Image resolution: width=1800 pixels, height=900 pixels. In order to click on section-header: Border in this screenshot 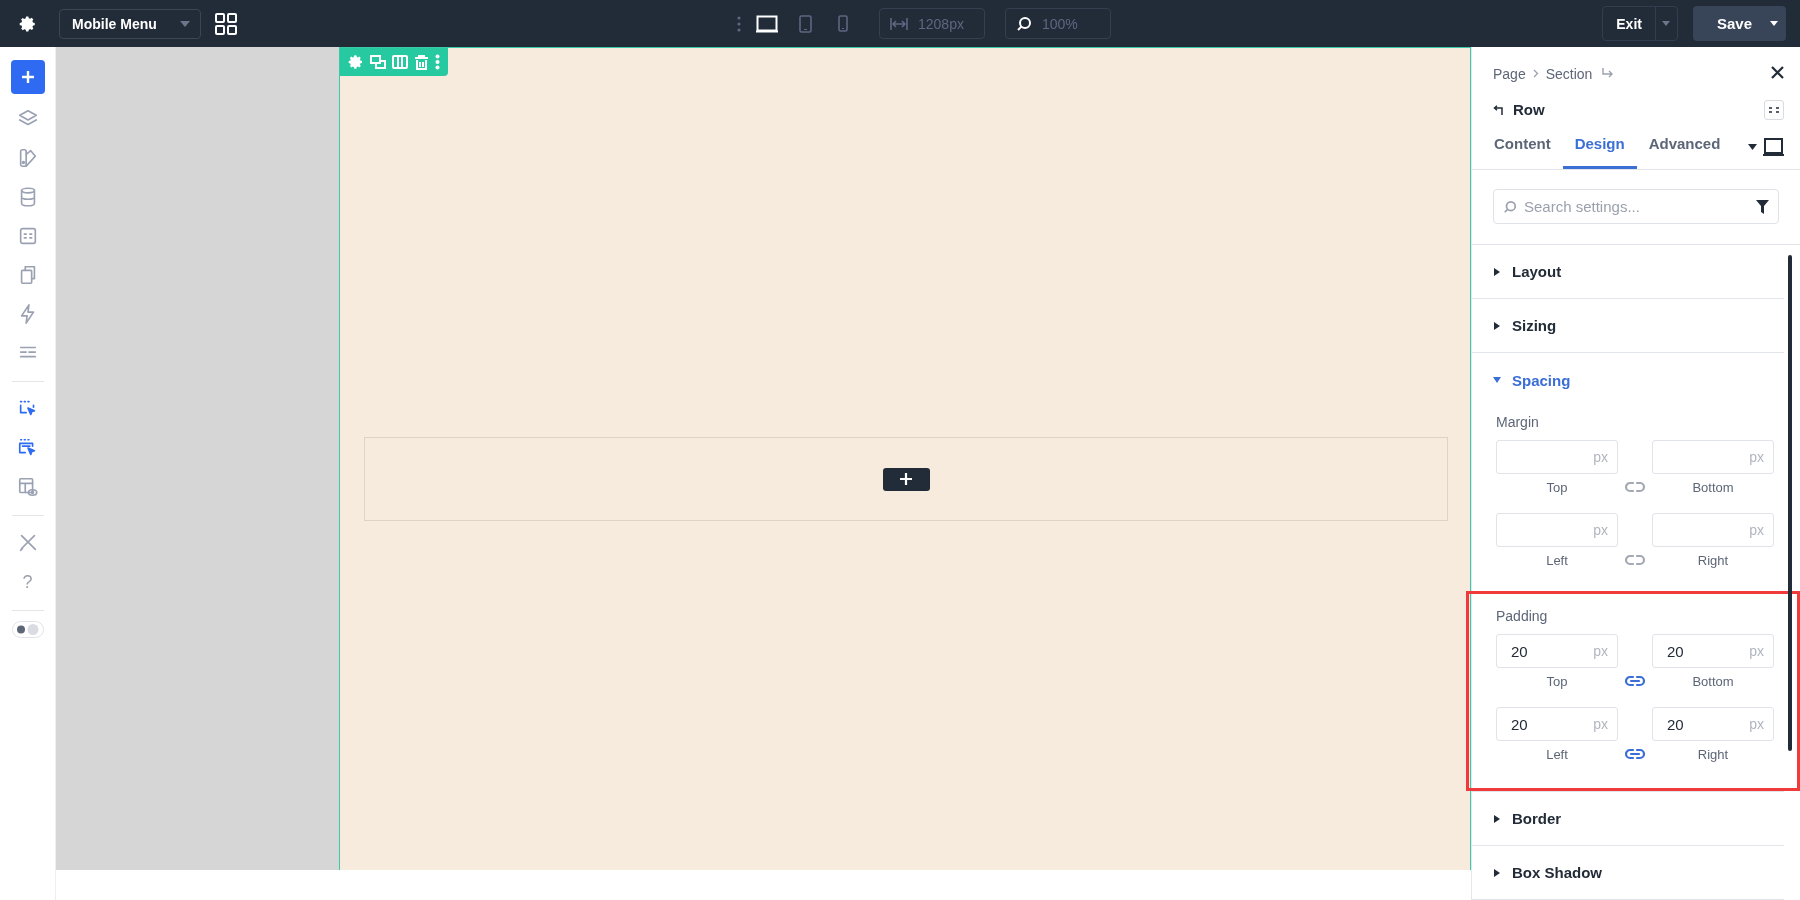, I will do `click(1628, 819)`.